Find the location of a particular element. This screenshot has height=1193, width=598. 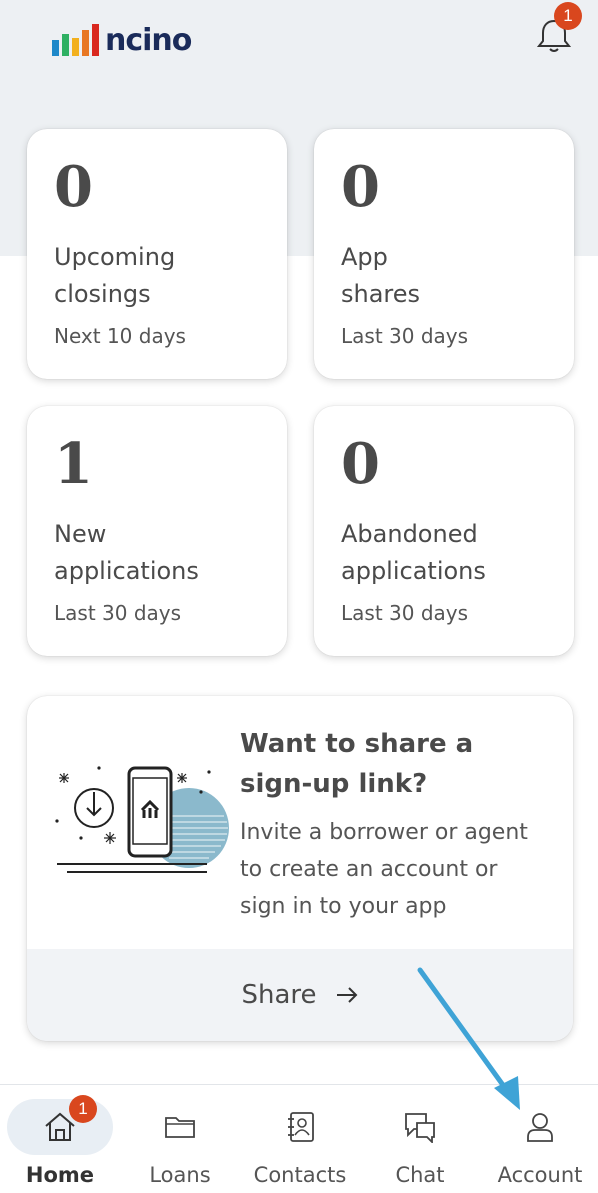

nav-label: Home is located at coordinates (60, 1175).